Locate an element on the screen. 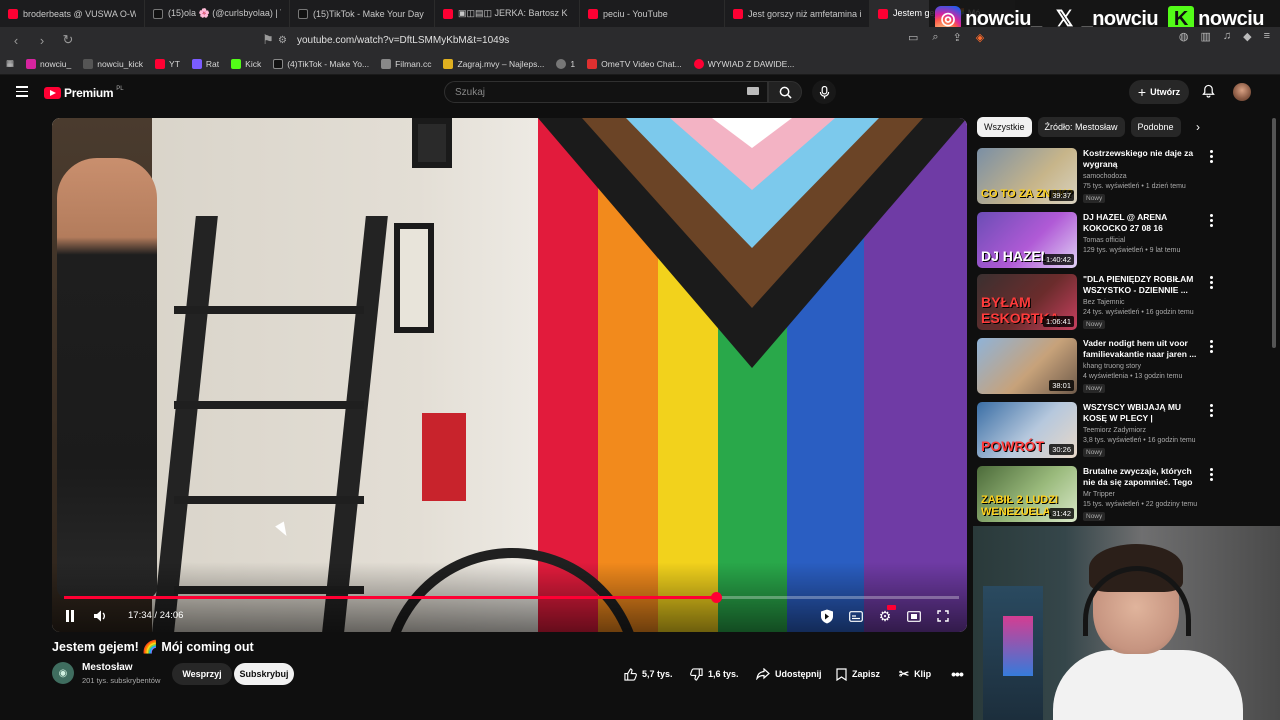 This screenshot has height=720, width=1280. bookmark-icon: ⚑ is located at coordinates (268, 40).